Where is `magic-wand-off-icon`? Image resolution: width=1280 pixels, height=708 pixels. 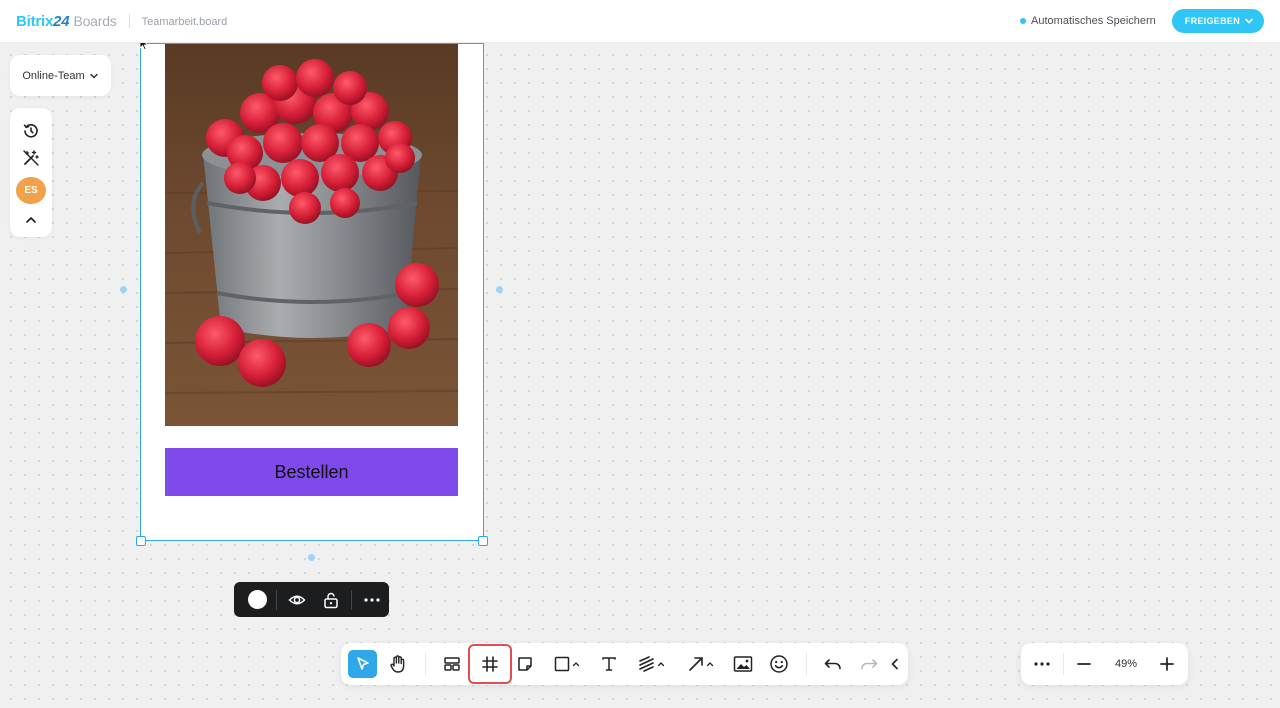
magic-wand-off-icon is located at coordinates (31, 158).